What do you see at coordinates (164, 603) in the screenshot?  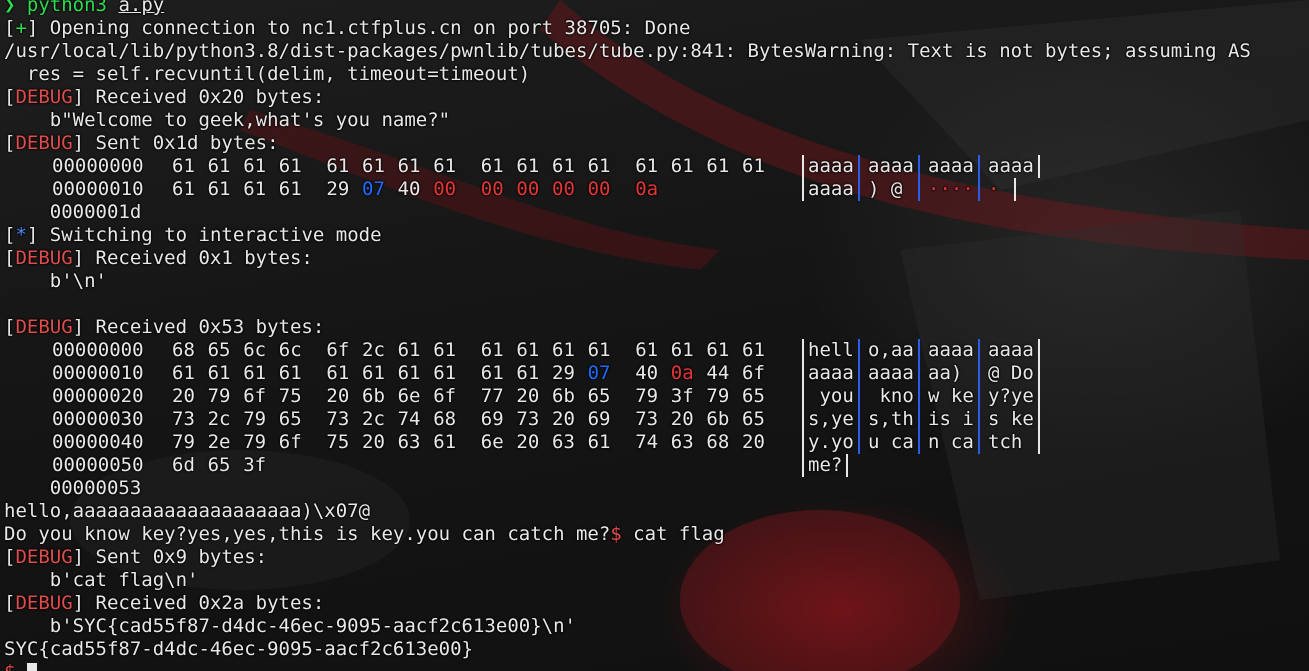 I see `debug-received-line: [DEBUG] Received 0x2a bytes:` at bounding box center [164, 603].